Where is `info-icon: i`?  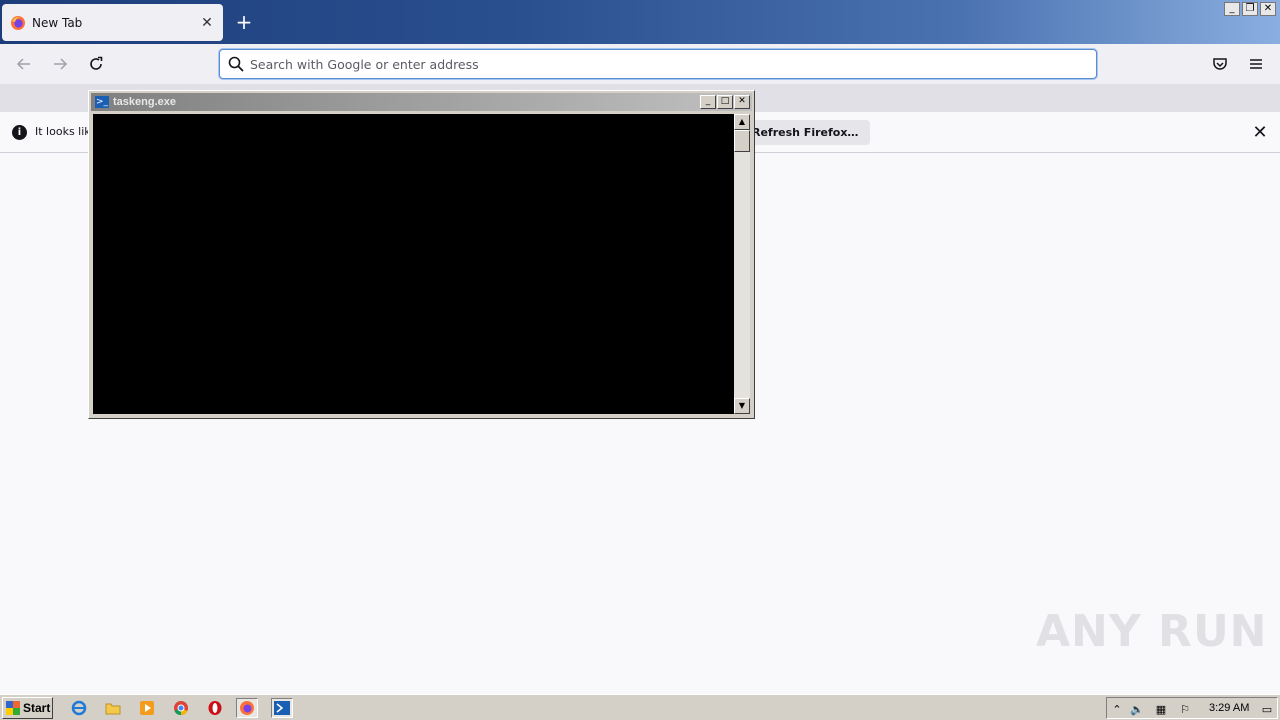 info-icon: i is located at coordinates (19, 132).